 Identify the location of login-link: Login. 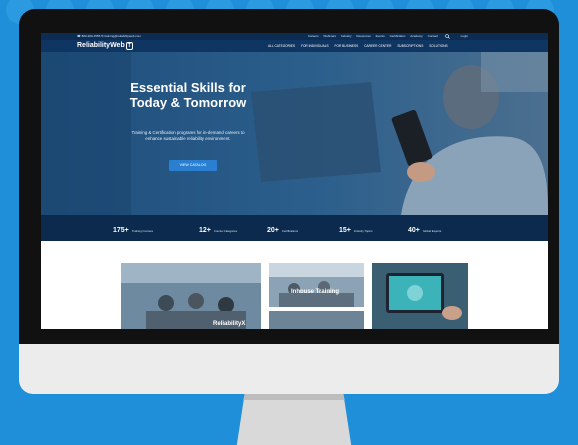
(464, 36).